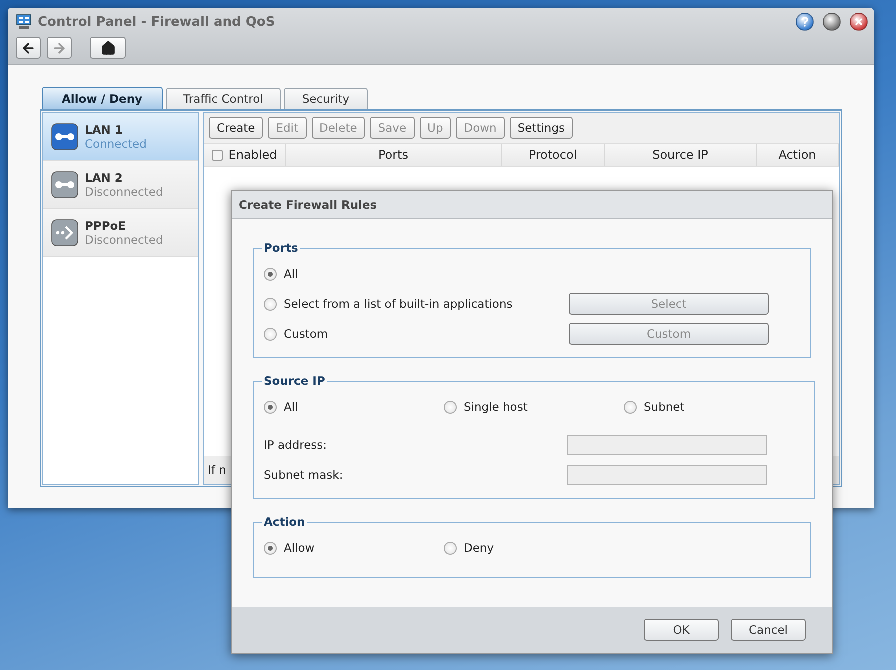 The width and height of the screenshot is (896, 670). I want to click on tab: Security, so click(326, 98).